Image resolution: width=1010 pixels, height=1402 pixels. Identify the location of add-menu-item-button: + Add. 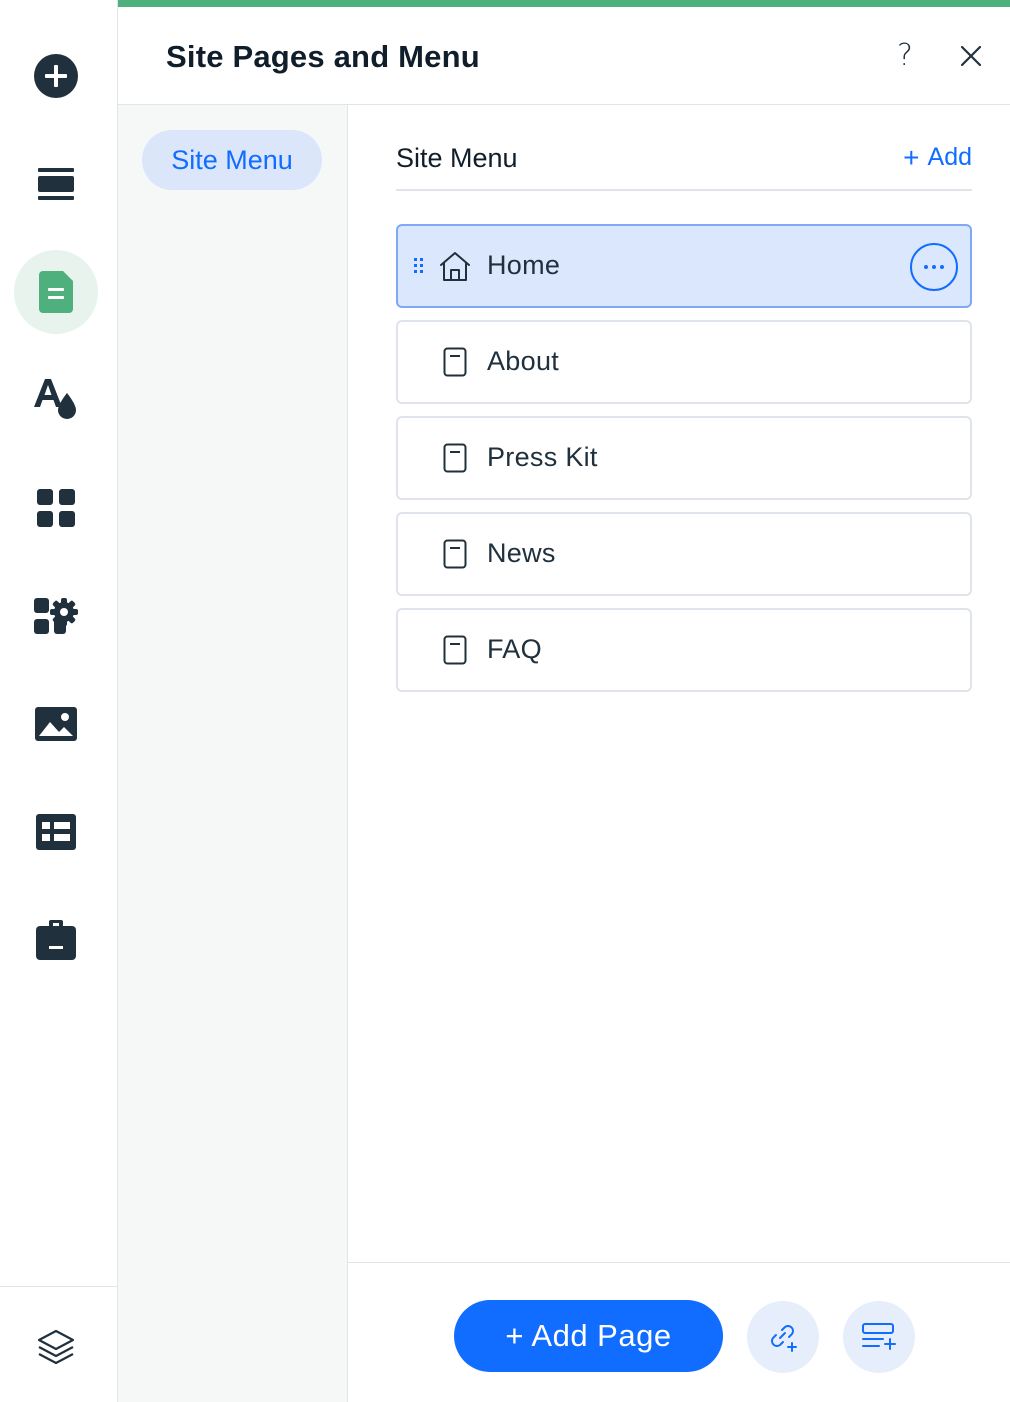
(937, 157).